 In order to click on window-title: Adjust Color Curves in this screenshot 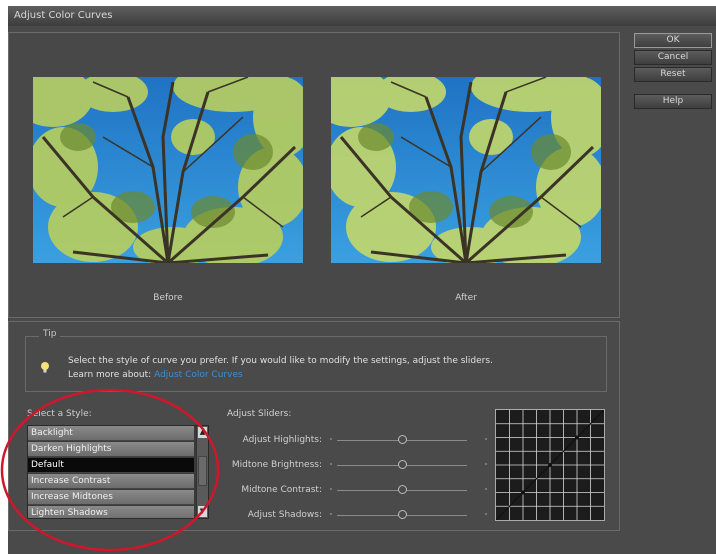, I will do `click(362, 16)`.